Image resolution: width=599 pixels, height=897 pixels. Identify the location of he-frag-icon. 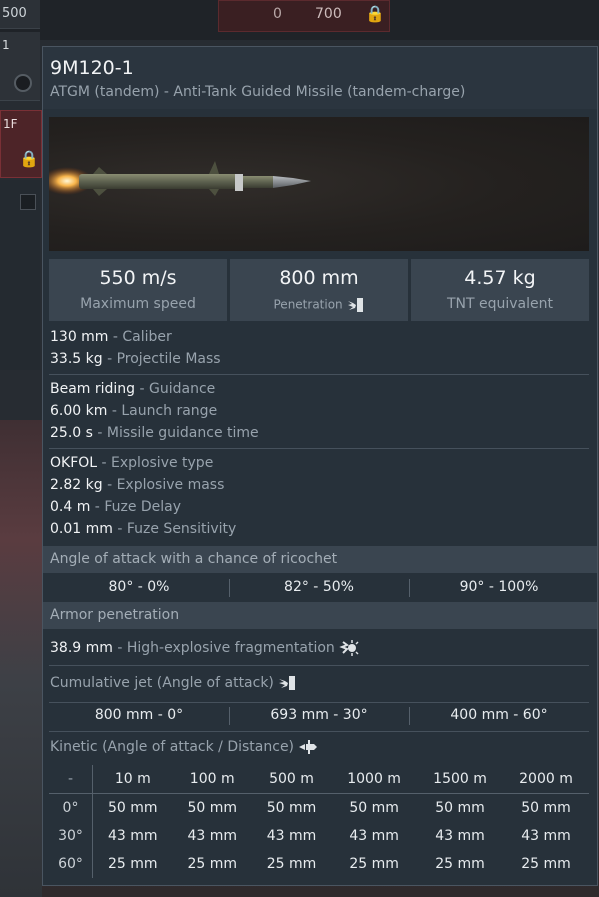
(349, 648).